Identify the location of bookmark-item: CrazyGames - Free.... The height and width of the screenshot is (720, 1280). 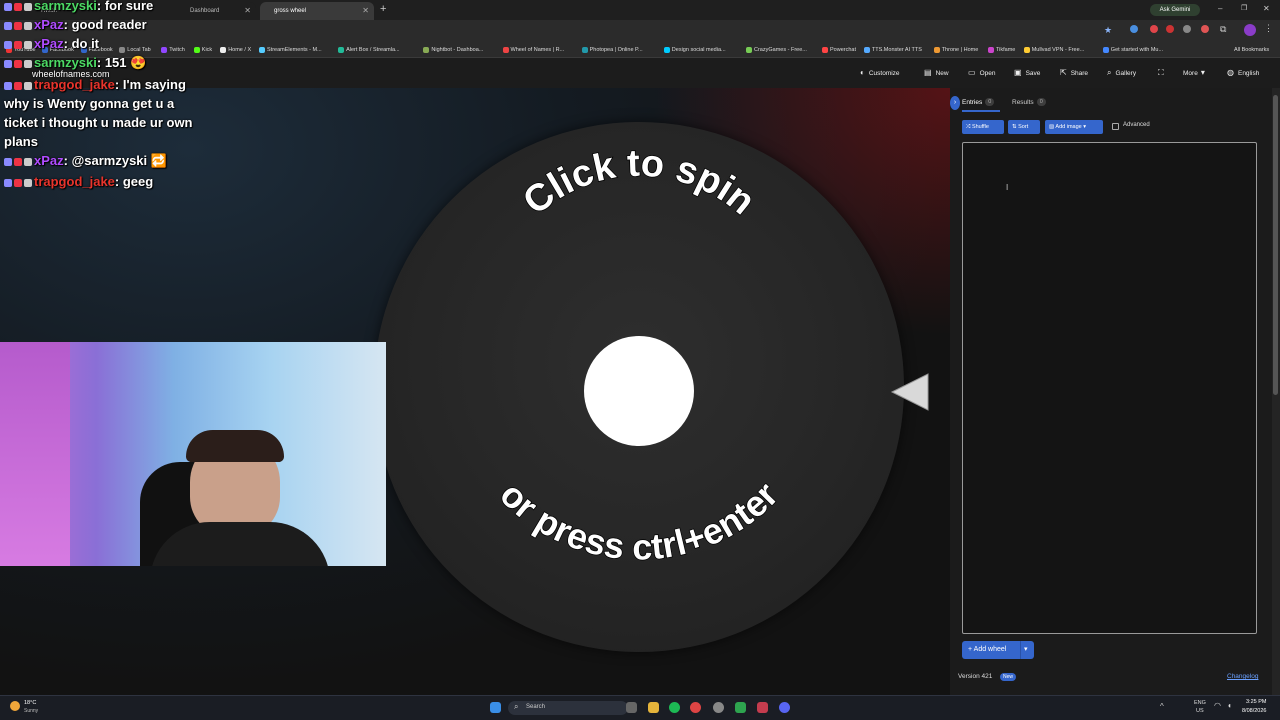
(776, 50).